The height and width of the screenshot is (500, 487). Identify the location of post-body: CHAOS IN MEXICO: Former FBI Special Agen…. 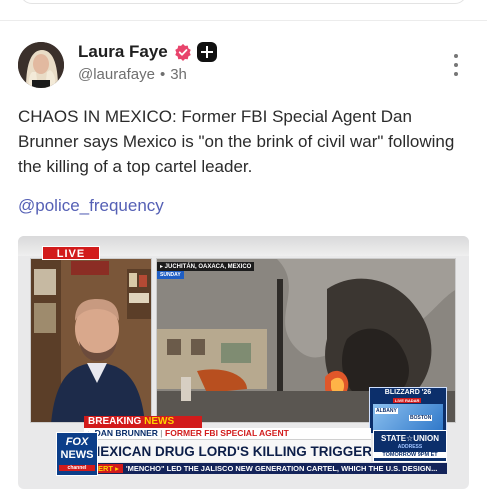
(236, 141).